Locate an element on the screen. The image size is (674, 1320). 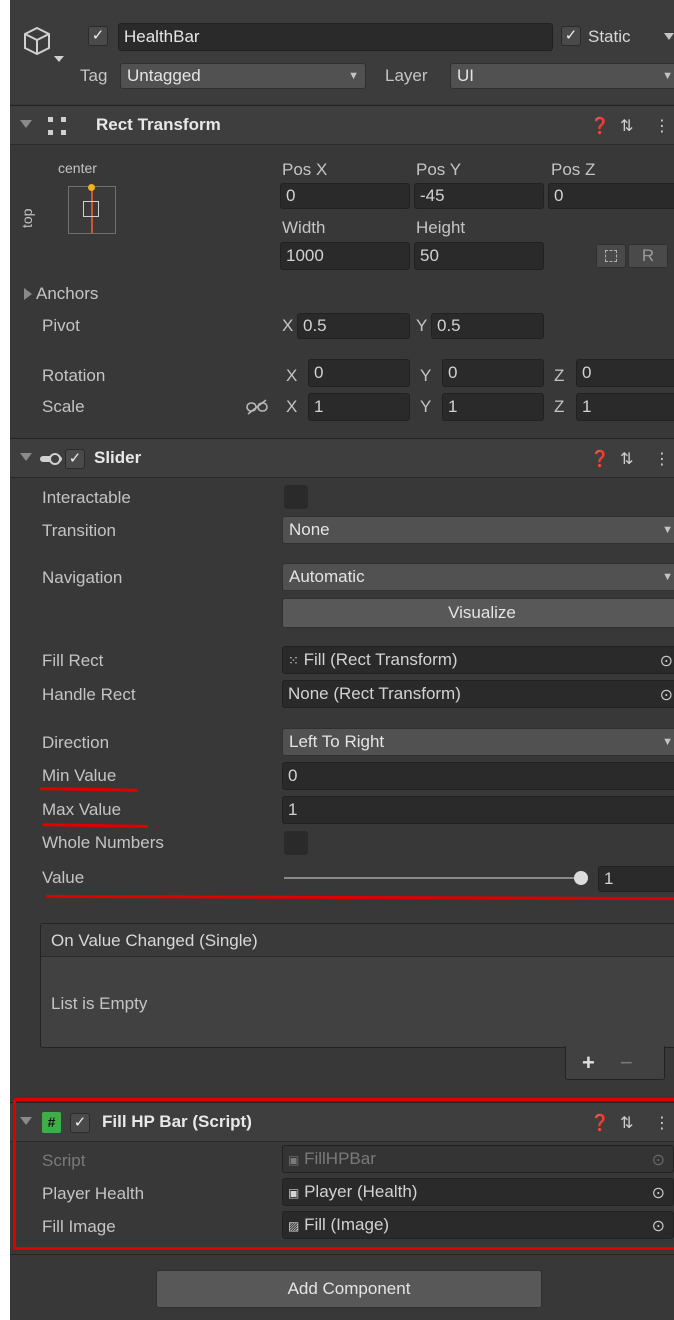
pos-y-label: Pos Y is located at coordinates (439, 169).